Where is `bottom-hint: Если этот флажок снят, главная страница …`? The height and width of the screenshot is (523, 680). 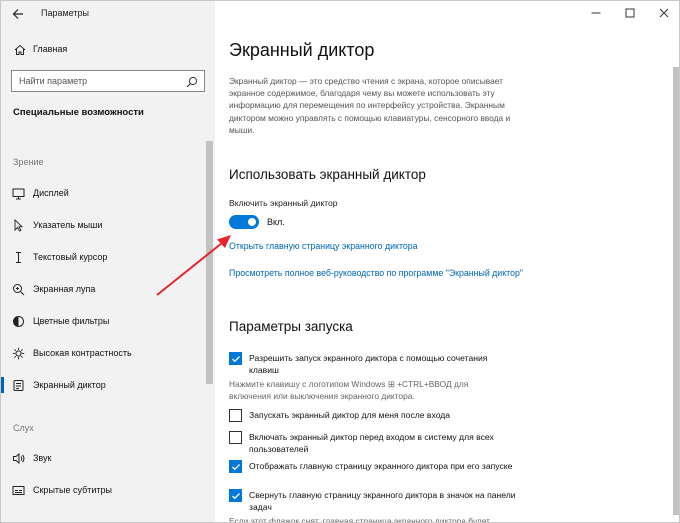 bottom-hint: Если этот флажок снят, главная страница … is located at coordinates (359, 519).